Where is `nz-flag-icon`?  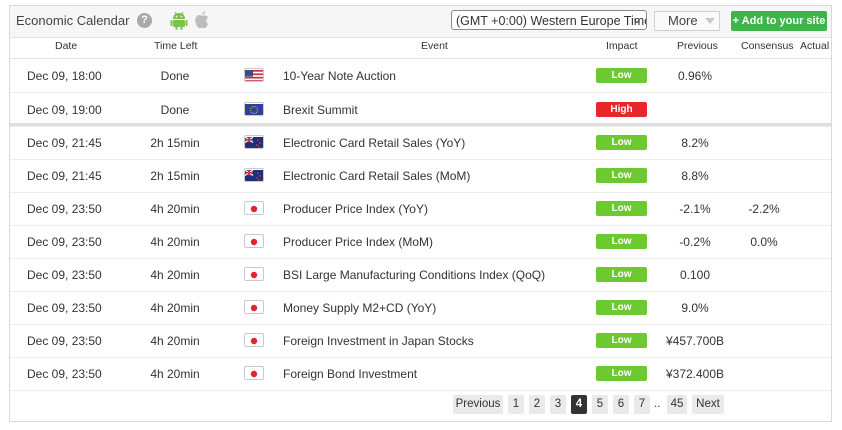 nz-flag-icon is located at coordinates (254, 142).